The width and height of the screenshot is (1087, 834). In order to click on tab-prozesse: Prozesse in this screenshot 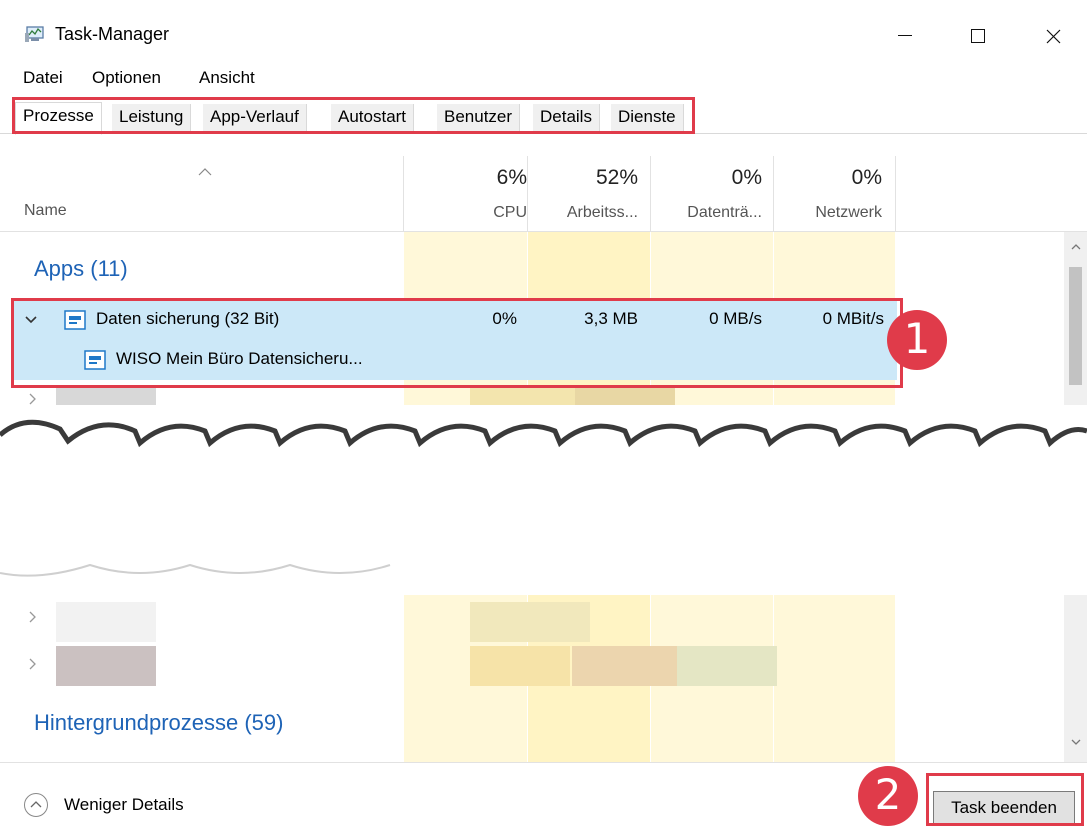, I will do `click(58, 118)`.